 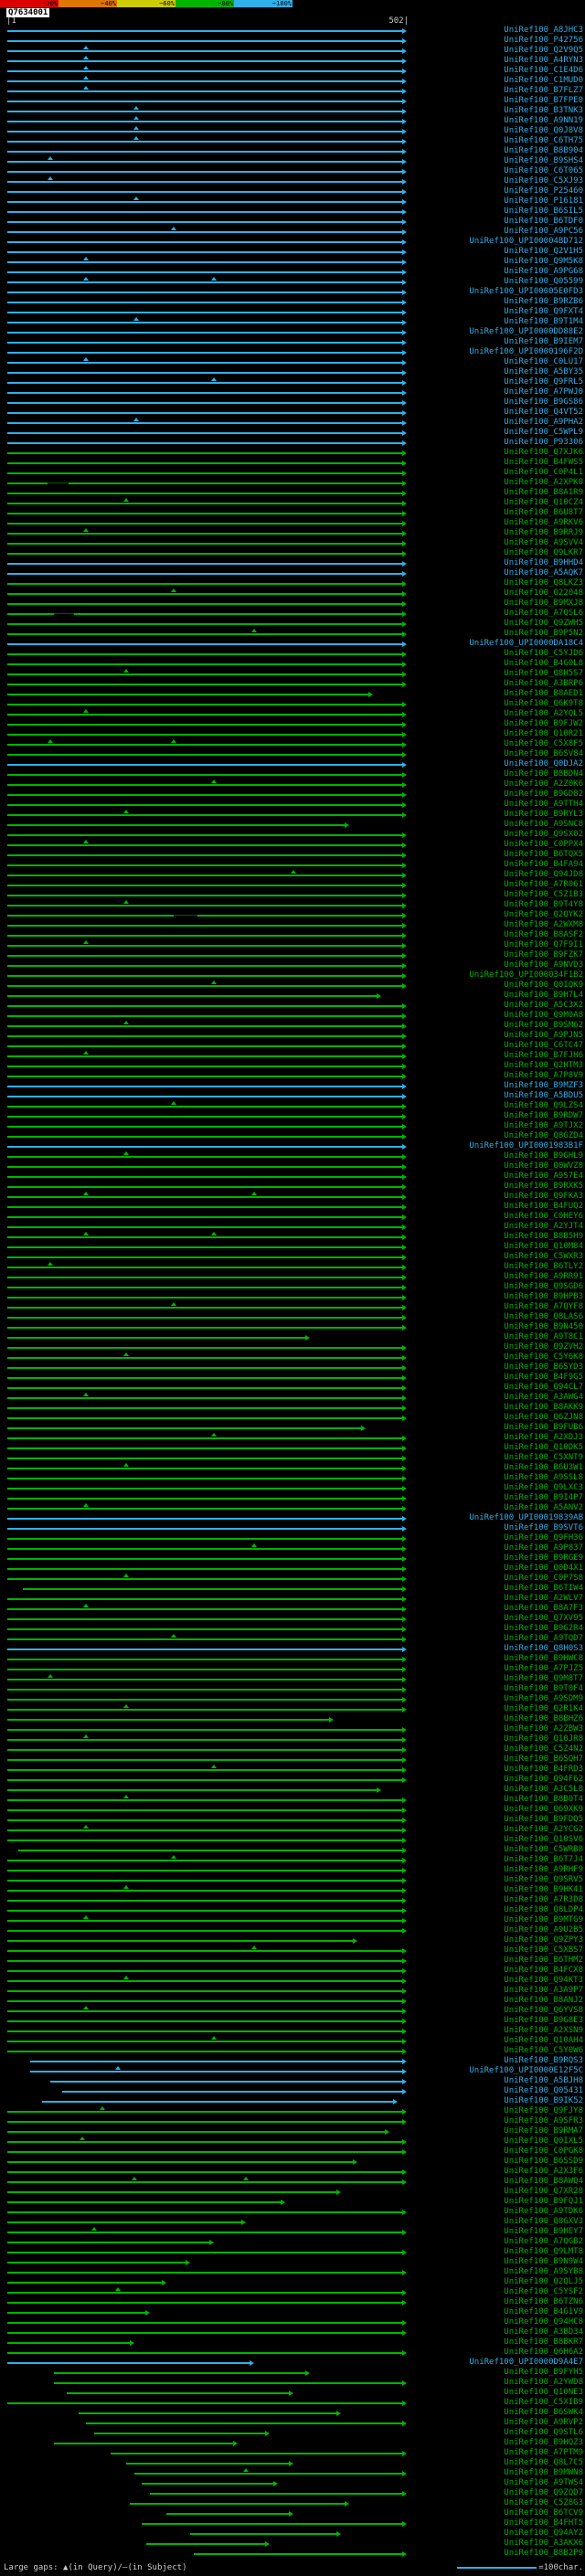 What do you see at coordinates (543, 1387) in the screenshot?
I see `hit-label: UniRef100_Q94CL7` at bounding box center [543, 1387].